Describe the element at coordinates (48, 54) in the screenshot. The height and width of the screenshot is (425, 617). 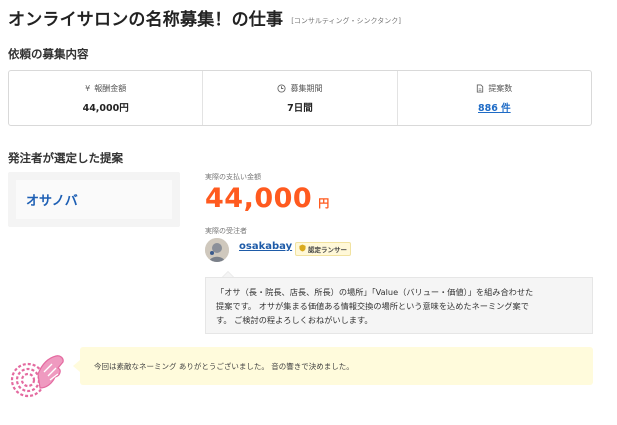
I see `request-section-heading: 依頼の募集内容` at that location.